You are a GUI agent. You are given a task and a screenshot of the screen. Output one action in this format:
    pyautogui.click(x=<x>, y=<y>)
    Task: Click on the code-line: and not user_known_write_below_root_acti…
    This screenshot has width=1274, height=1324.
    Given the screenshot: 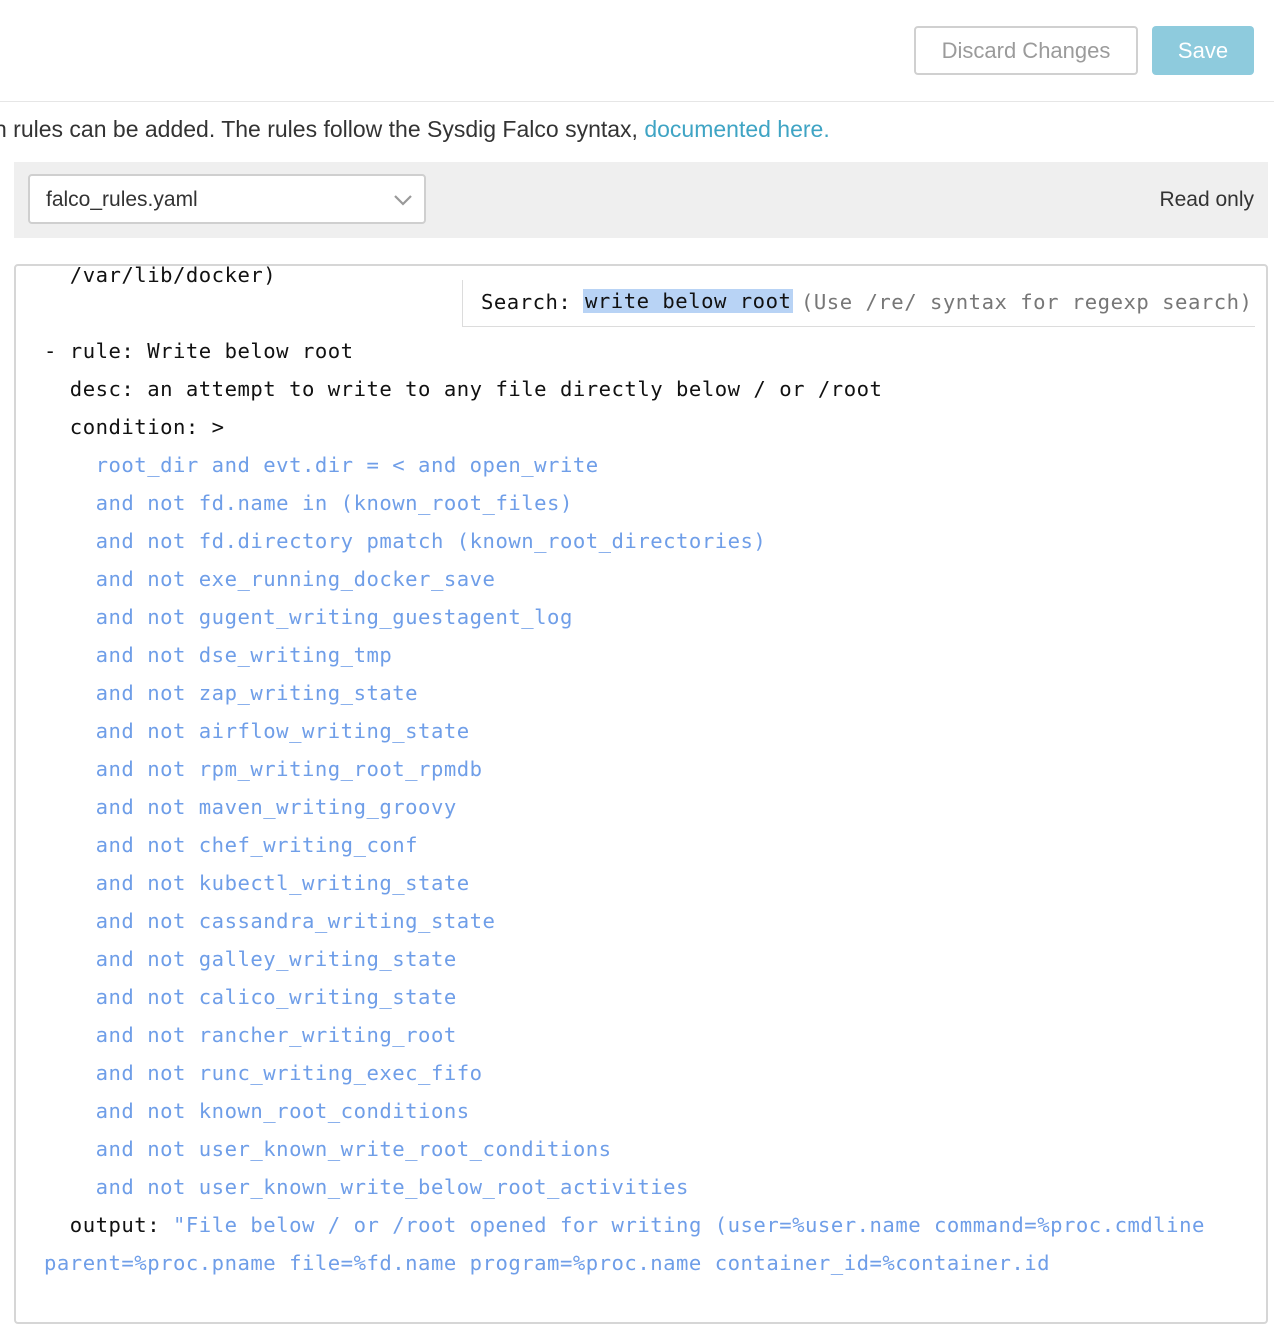 What is the action you would take?
    pyautogui.click(x=366, y=1187)
    